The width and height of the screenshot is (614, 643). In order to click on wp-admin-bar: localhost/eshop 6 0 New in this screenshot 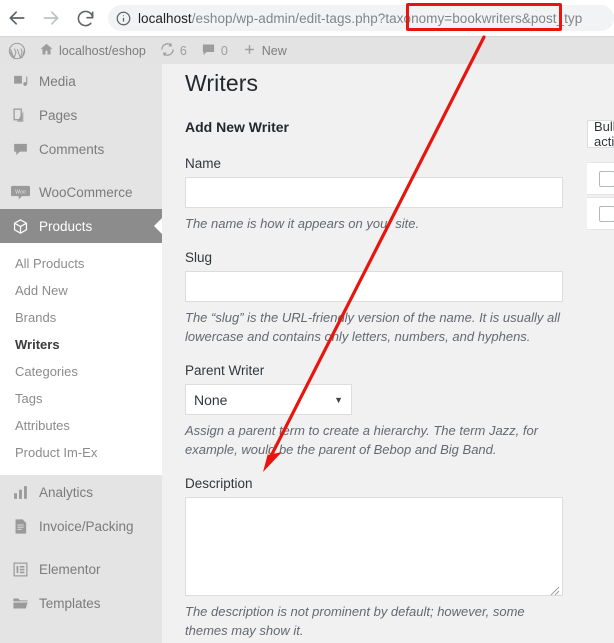, I will do `click(307, 50)`.